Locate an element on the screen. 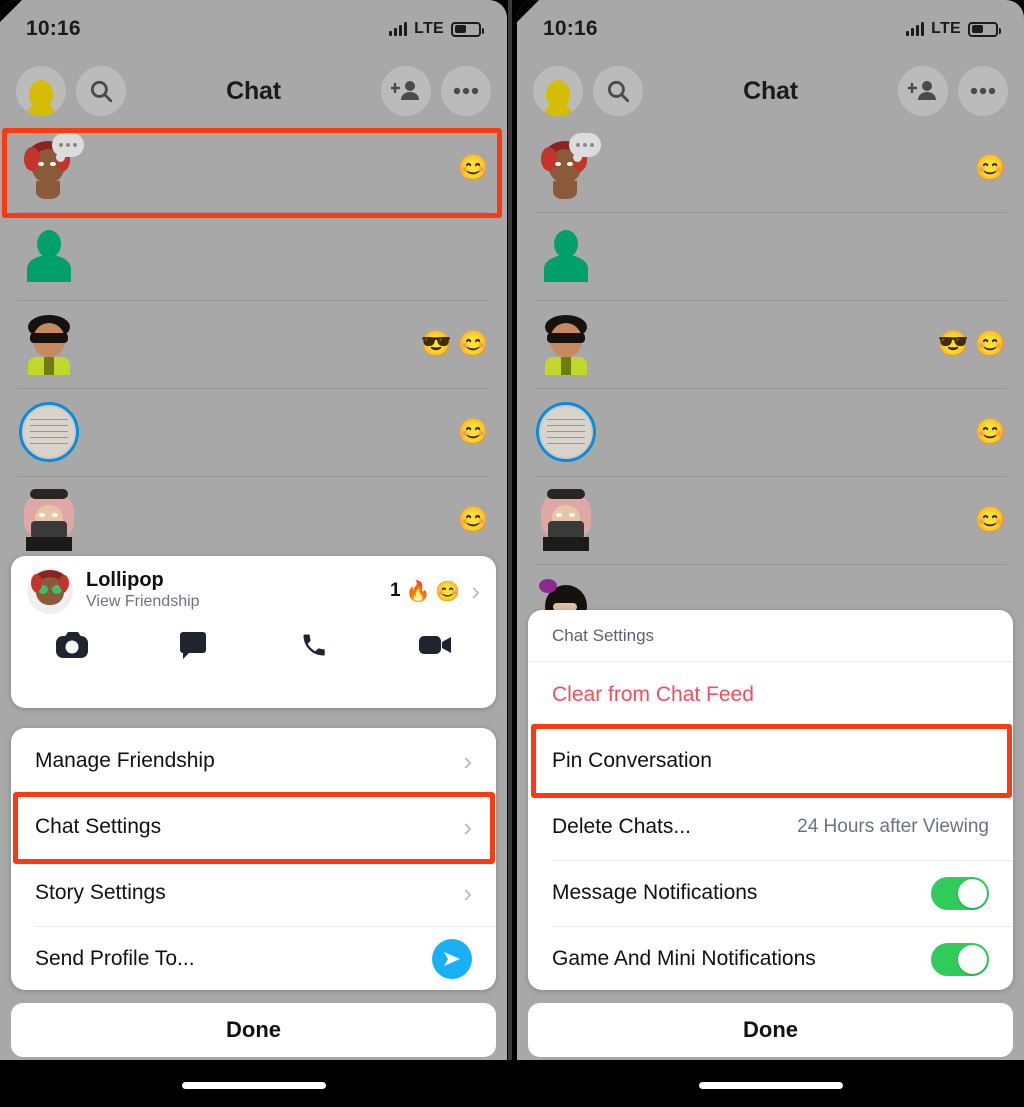  panel-divider is located at coordinates (512, 553).